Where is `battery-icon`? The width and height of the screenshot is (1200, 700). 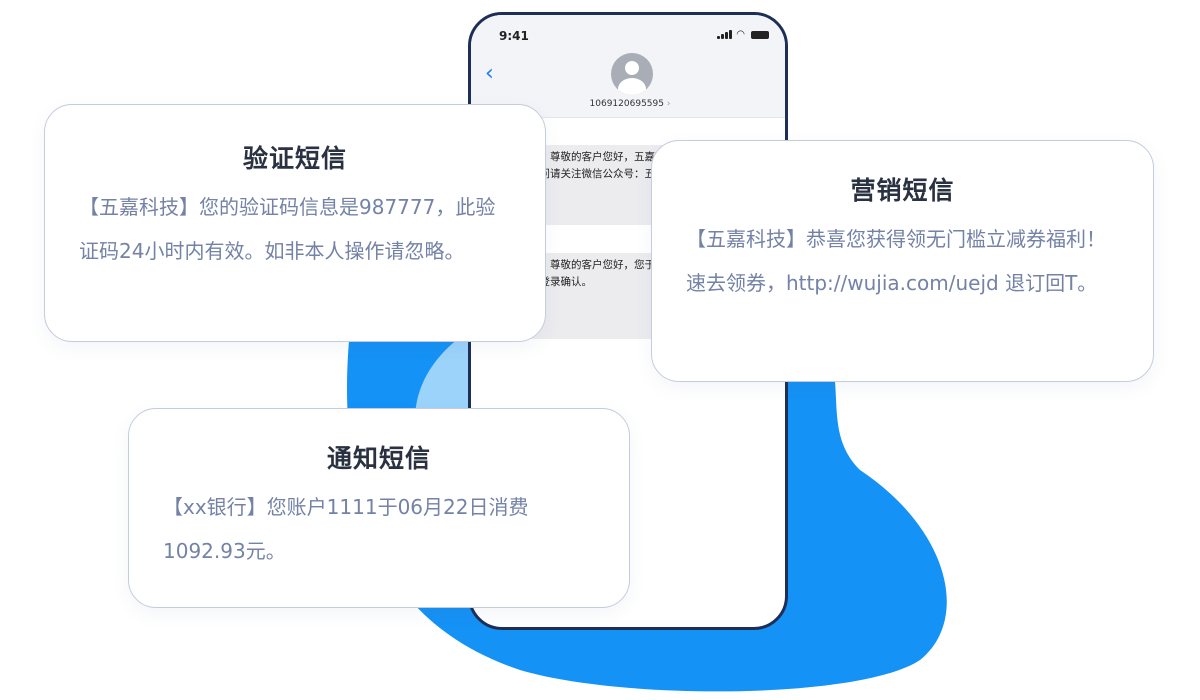
battery-icon is located at coordinates (760, 35).